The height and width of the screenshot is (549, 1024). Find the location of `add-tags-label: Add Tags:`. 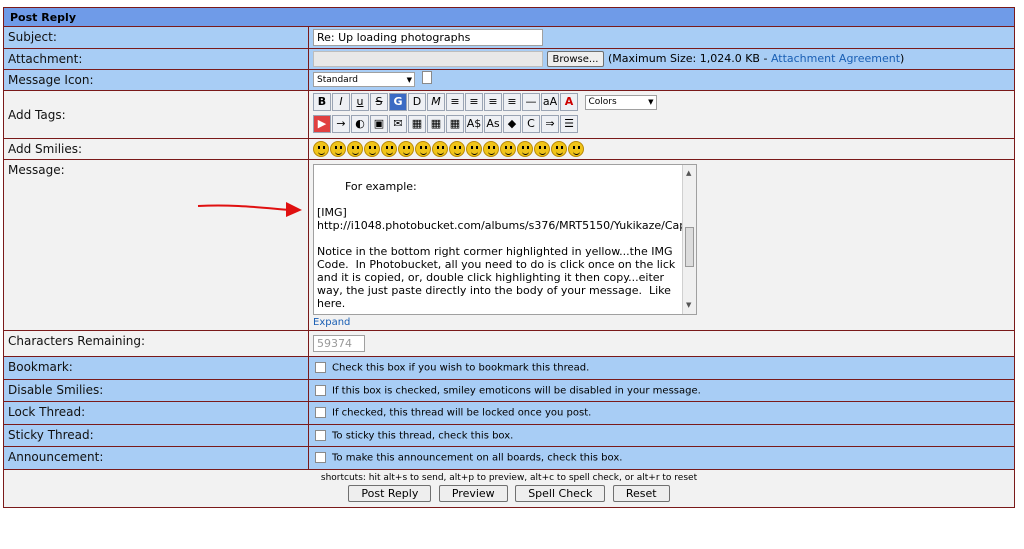

add-tags-label: Add Tags: is located at coordinates (156, 114).